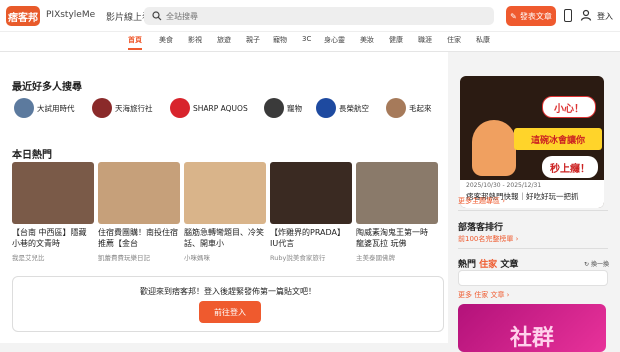 The image size is (620, 352). What do you see at coordinates (533, 278) in the screenshot?
I see `hot-articles-list` at bounding box center [533, 278].